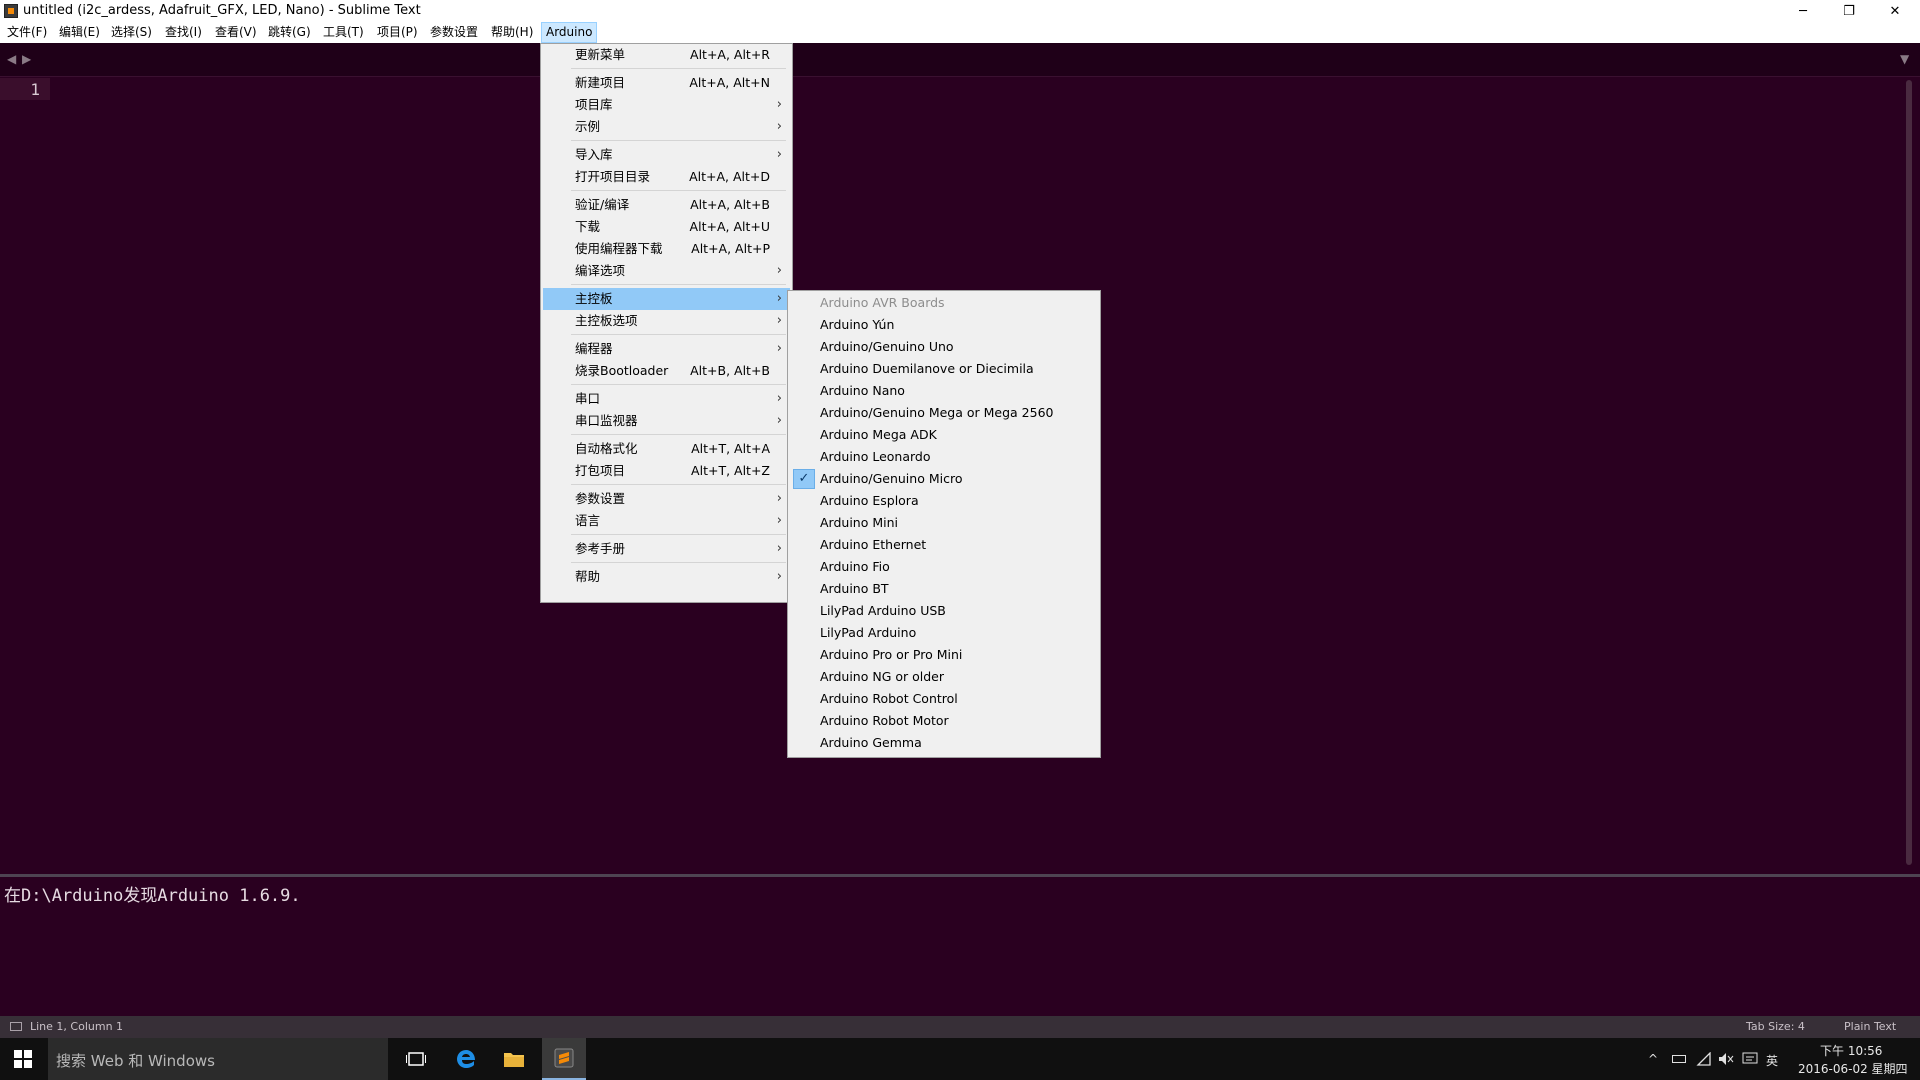 The height and width of the screenshot is (1080, 1920). What do you see at coordinates (343, 32) in the screenshot?
I see `menu-tools: 工具(T)` at bounding box center [343, 32].